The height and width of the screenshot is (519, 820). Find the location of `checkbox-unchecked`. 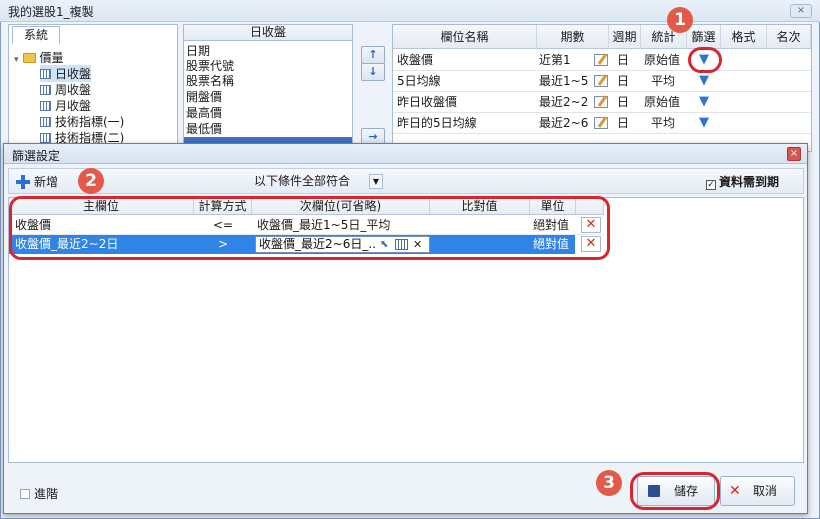

checkbox-unchecked is located at coordinates (25, 494).